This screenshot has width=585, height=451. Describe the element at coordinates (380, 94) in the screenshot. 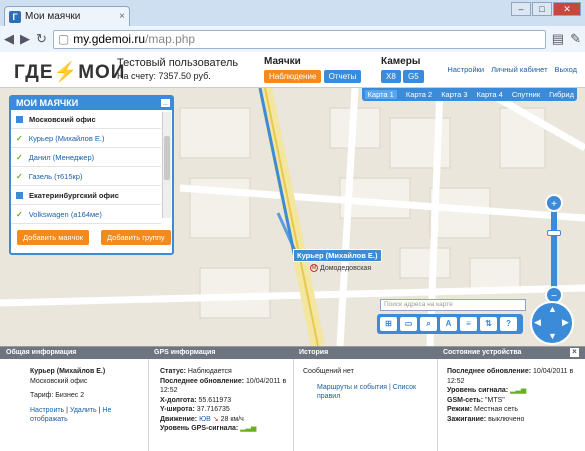

I see `tab-map1: Карта 1` at that location.